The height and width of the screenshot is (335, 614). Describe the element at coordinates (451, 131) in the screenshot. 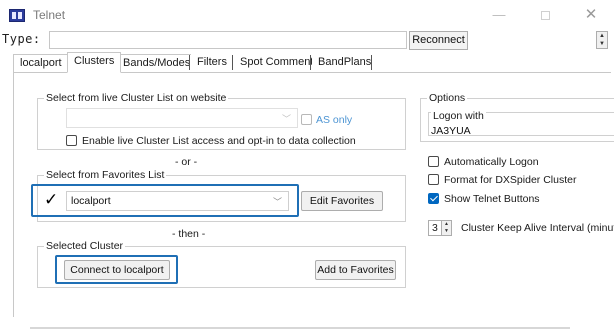

I see `logon-callsign-field: JA3YUA` at that location.